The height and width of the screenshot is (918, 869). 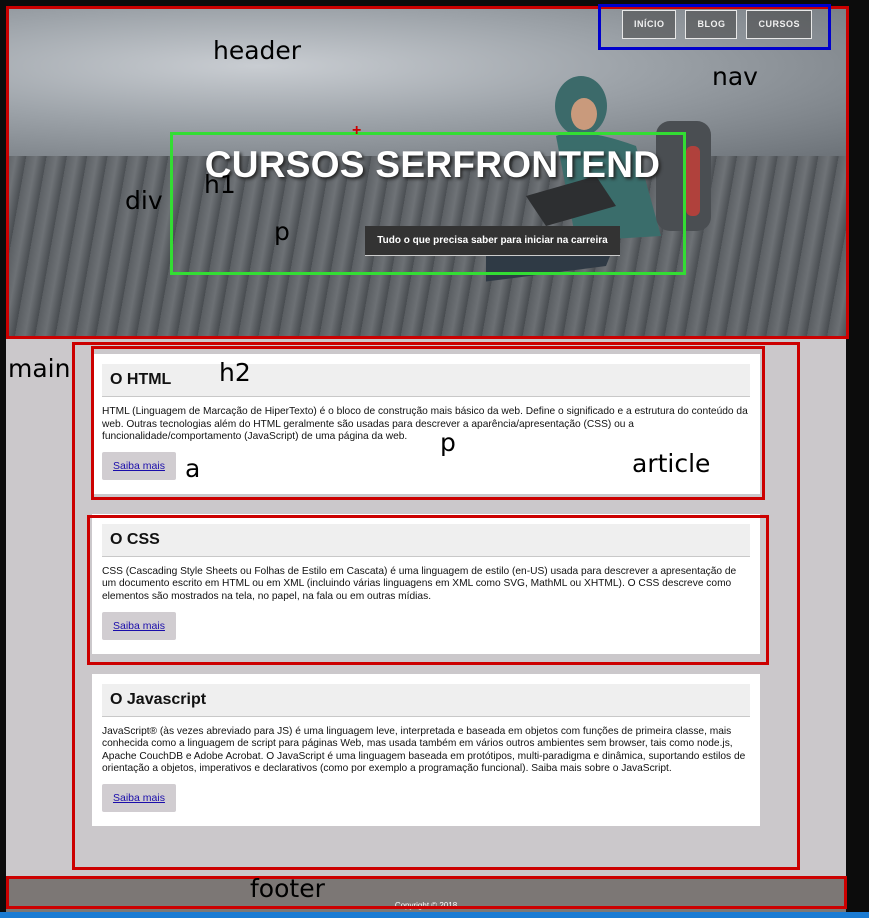 What do you see at coordinates (671, 463) in the screenshot?
I see `annotation-label-article: article` at bounding box center [671, 463].